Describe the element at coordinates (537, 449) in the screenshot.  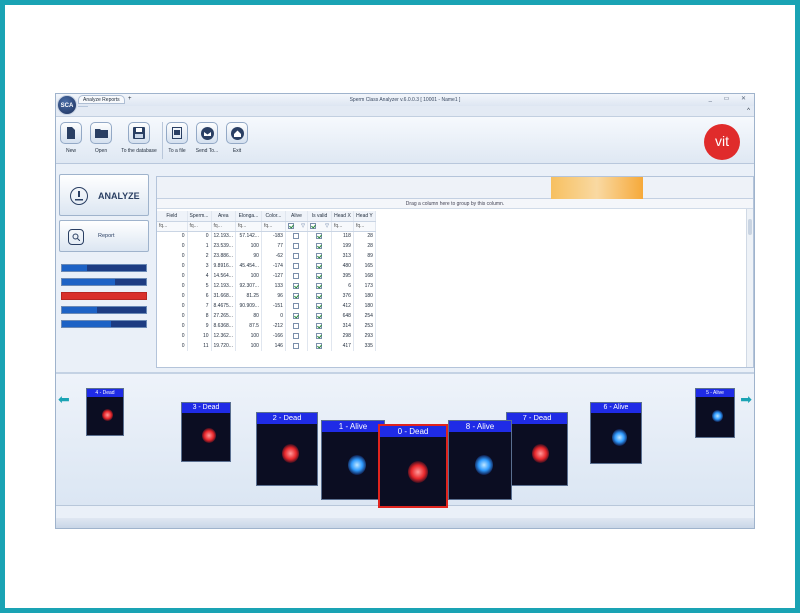
I see `sperm-thumbnail: 7 - Dead` at that location.